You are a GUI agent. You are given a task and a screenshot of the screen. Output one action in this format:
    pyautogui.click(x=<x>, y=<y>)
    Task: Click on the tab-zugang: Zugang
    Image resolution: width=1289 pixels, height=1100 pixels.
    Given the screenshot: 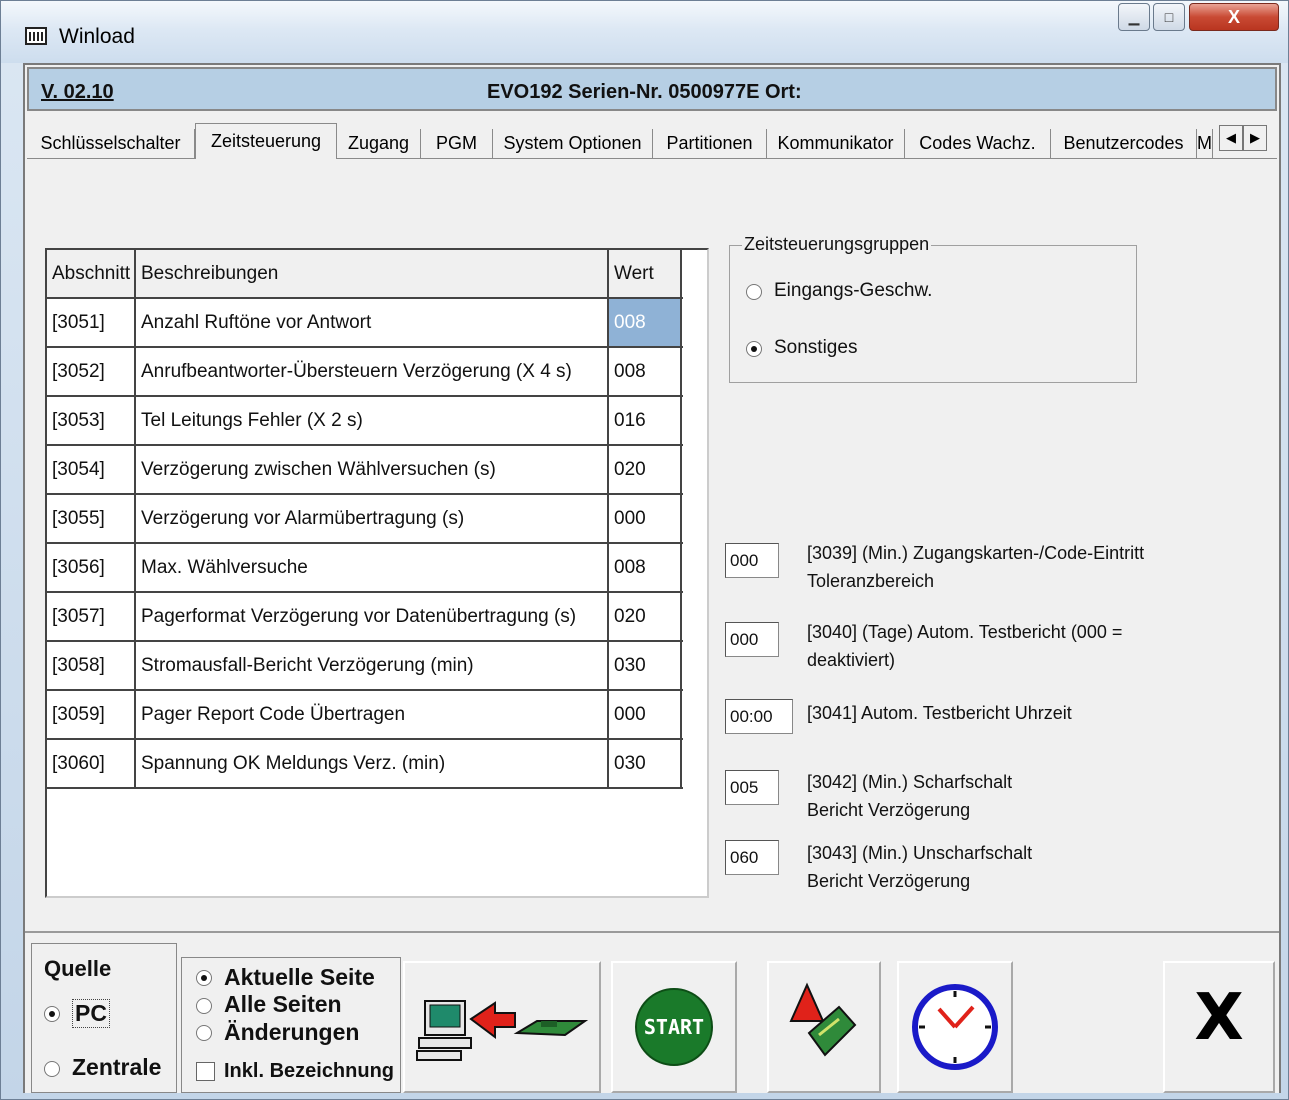 What is the action you would take?
    pyautogui.click(x=379, y=143)
    